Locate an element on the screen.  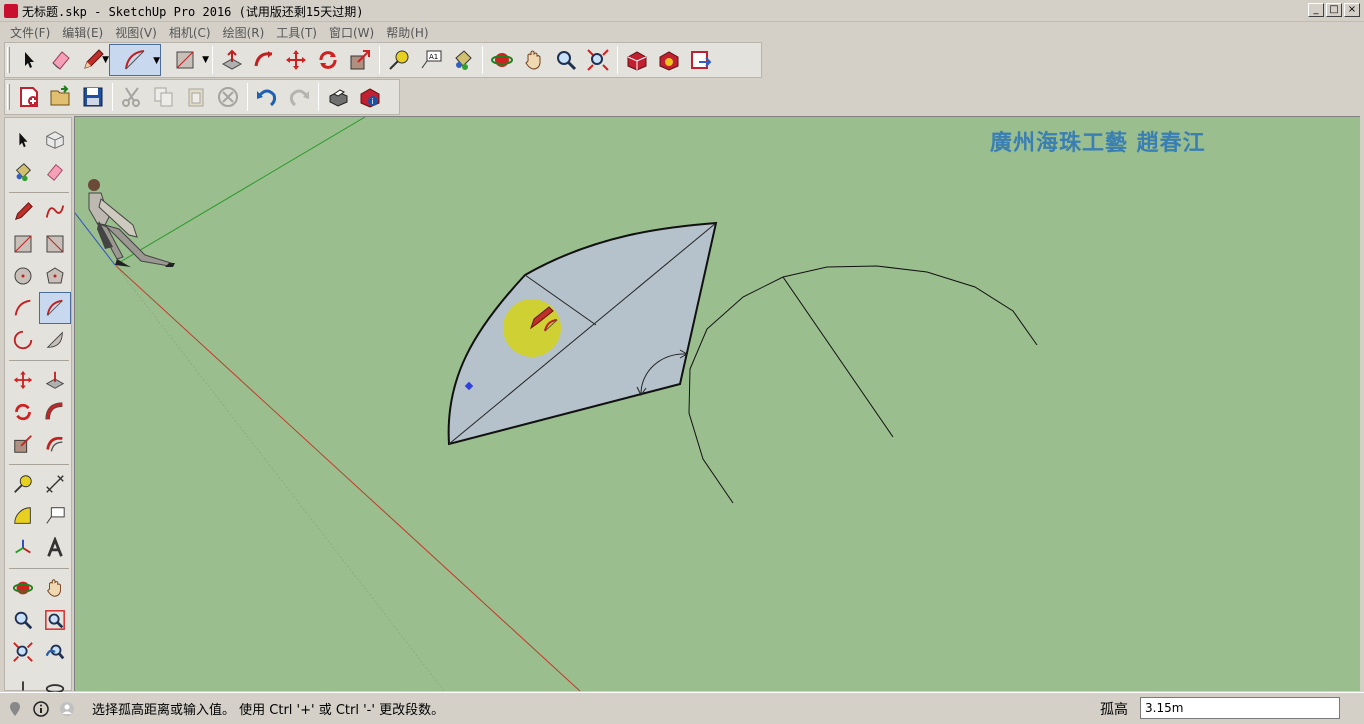
geo-location-button is located at coordinates (15, 709).